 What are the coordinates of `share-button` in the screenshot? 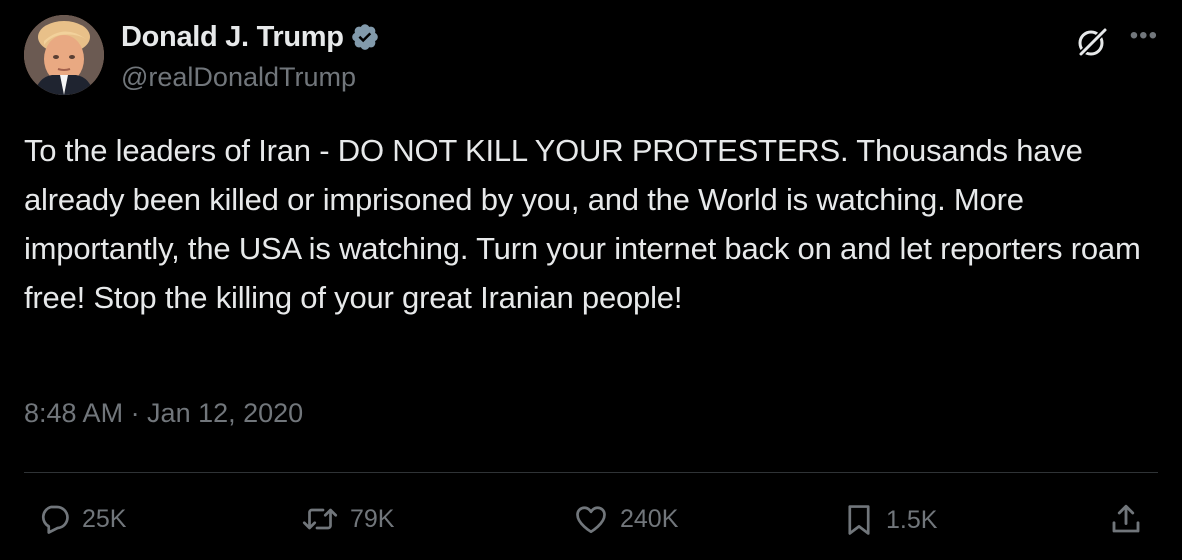 It's located at (1126, 519).